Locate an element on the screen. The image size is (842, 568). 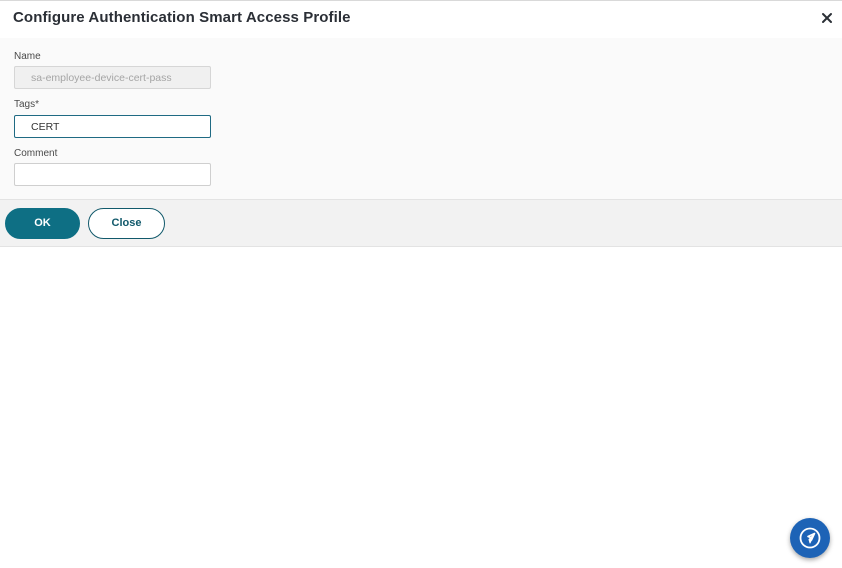
dialog-footer: OK Close is located at coordinates (421, 223).